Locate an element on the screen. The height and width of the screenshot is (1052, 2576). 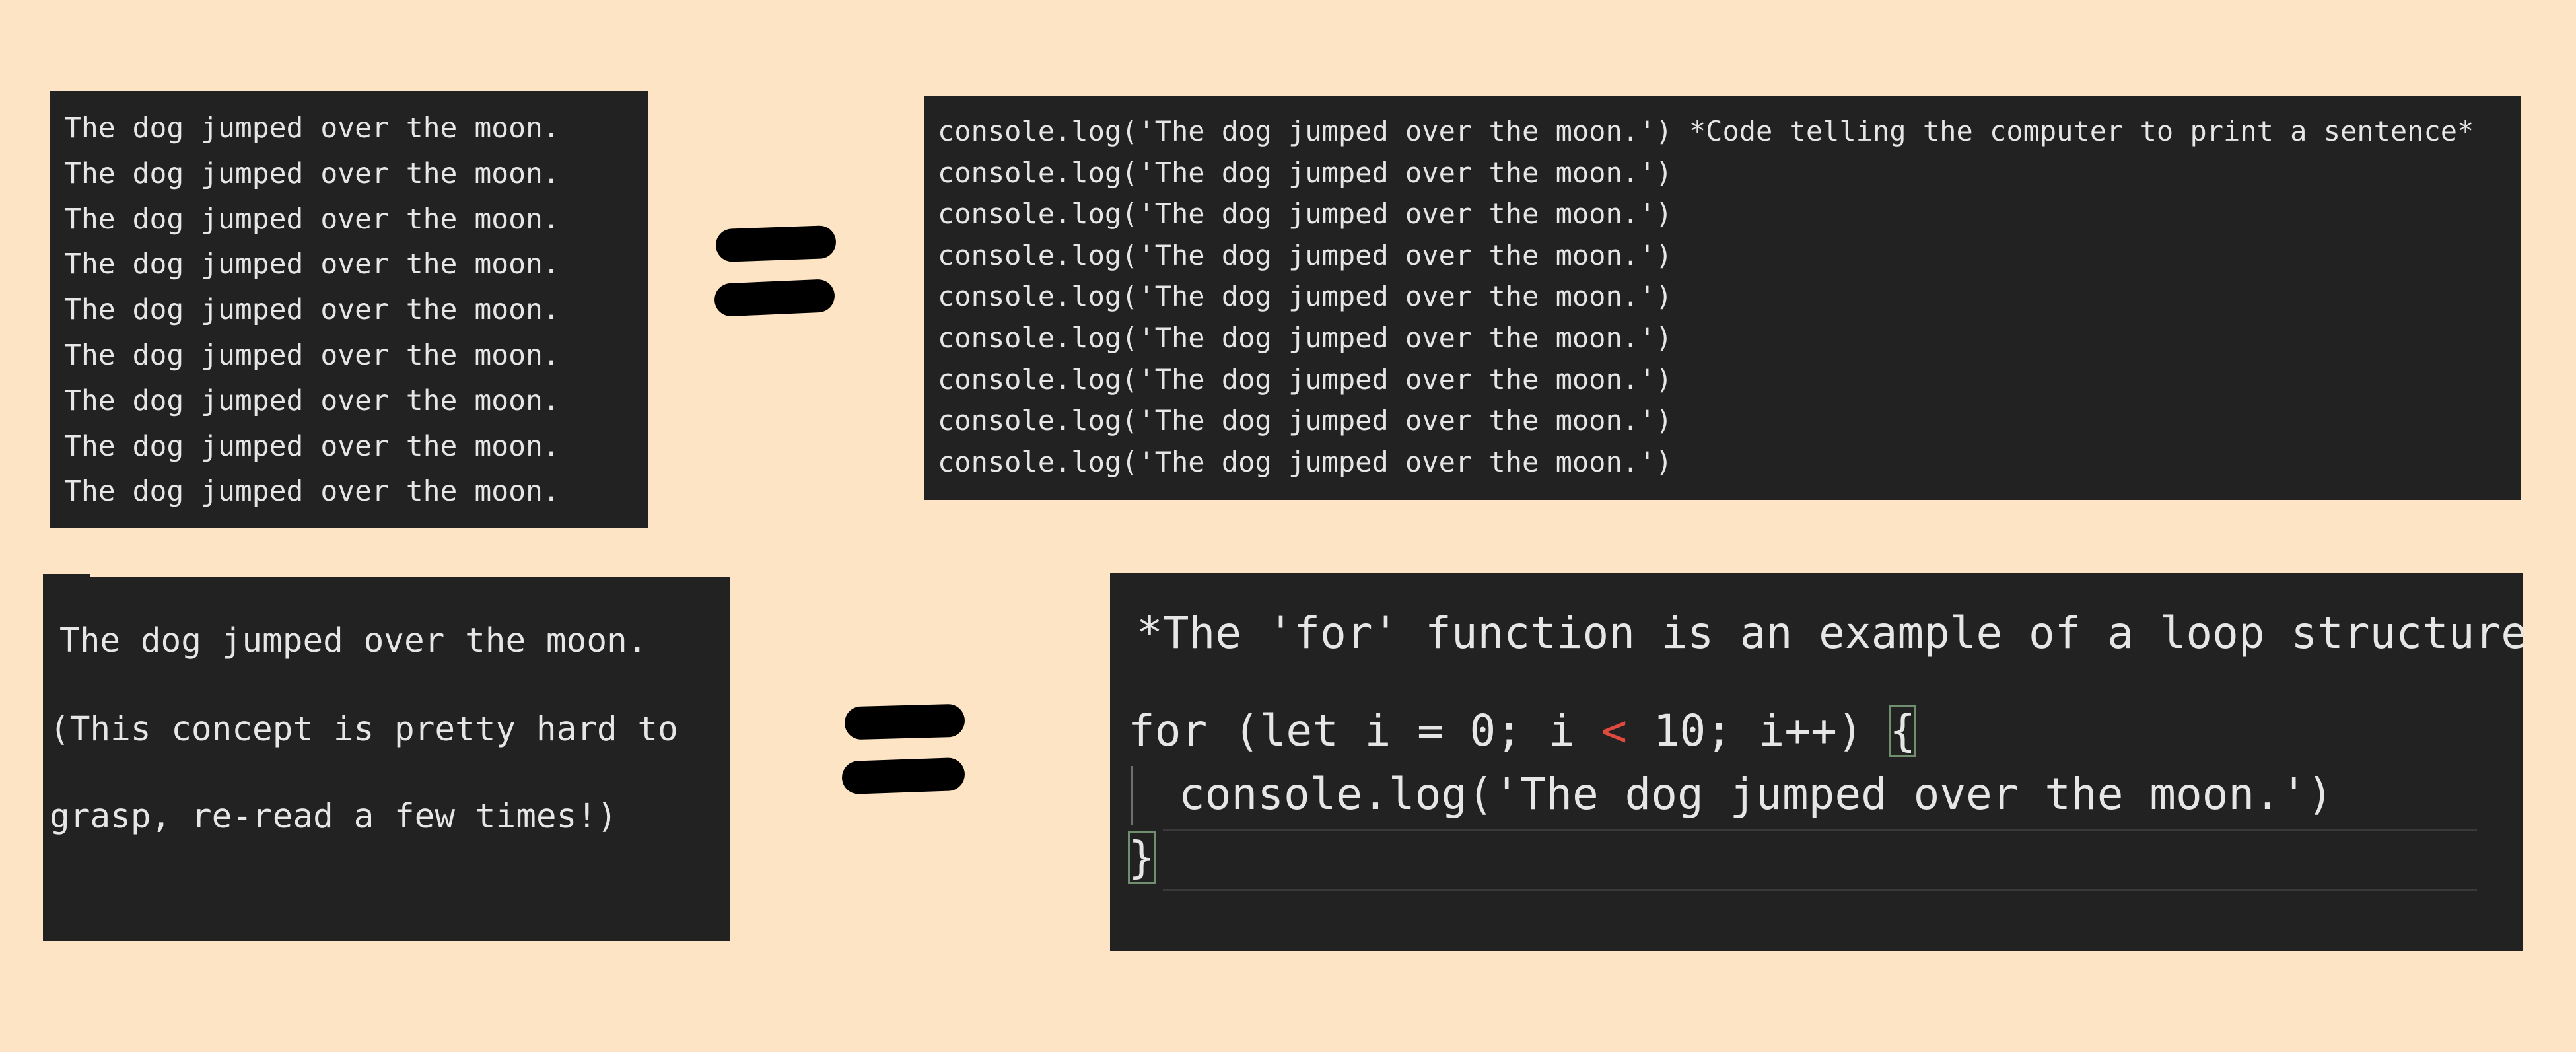
for-header-start: for (let i = 0; i is located at coordinates (1365, 730).